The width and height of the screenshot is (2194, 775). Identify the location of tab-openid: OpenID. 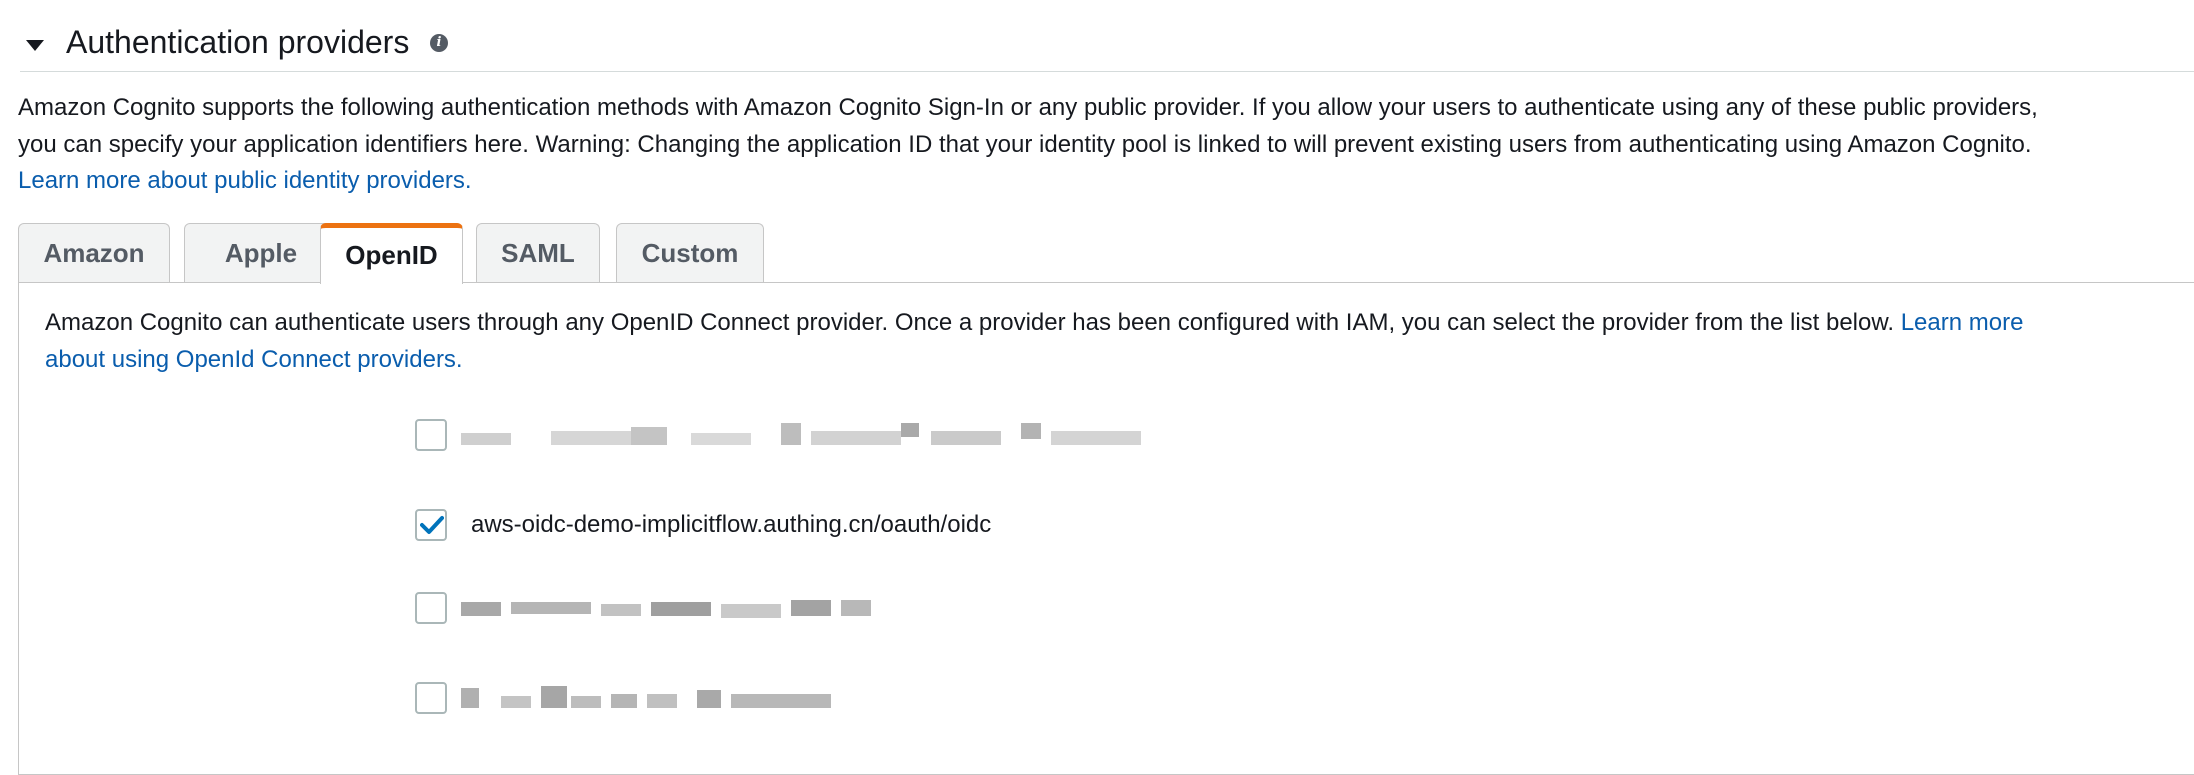
(391, 253).